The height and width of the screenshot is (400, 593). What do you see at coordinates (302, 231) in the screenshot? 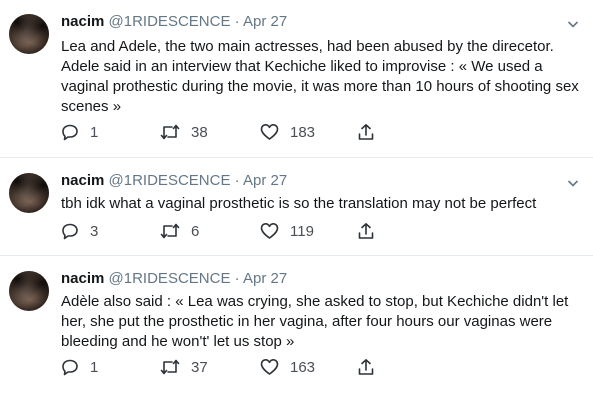
I see `like-count: 119` at bounding box center [302, 231].